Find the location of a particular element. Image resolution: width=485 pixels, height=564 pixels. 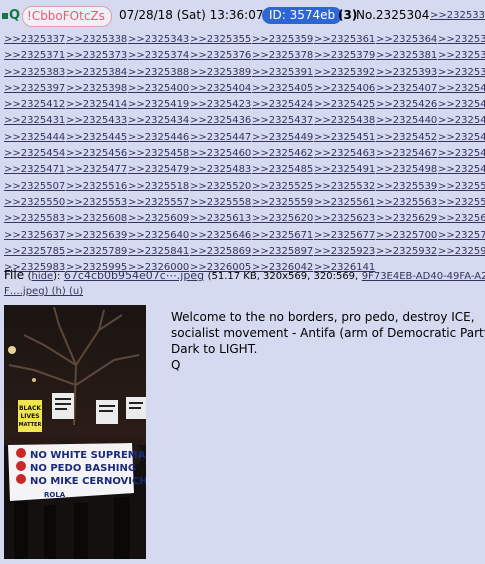

svg-text: BLACK is located at coordinates (30, 408).